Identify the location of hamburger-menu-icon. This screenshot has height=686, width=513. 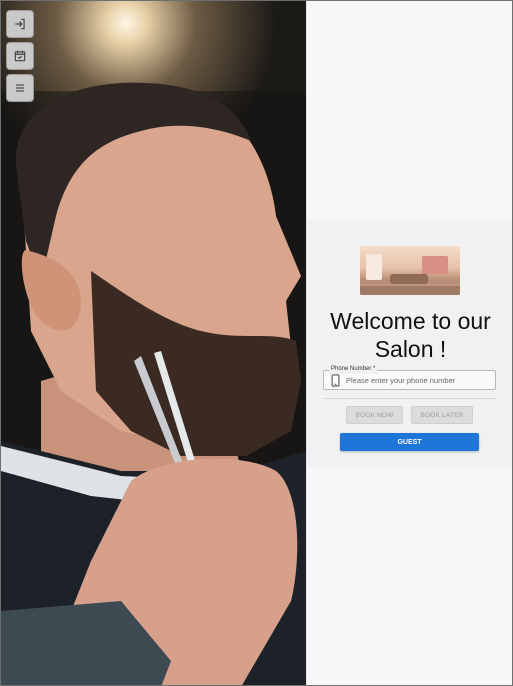
(20, 88).